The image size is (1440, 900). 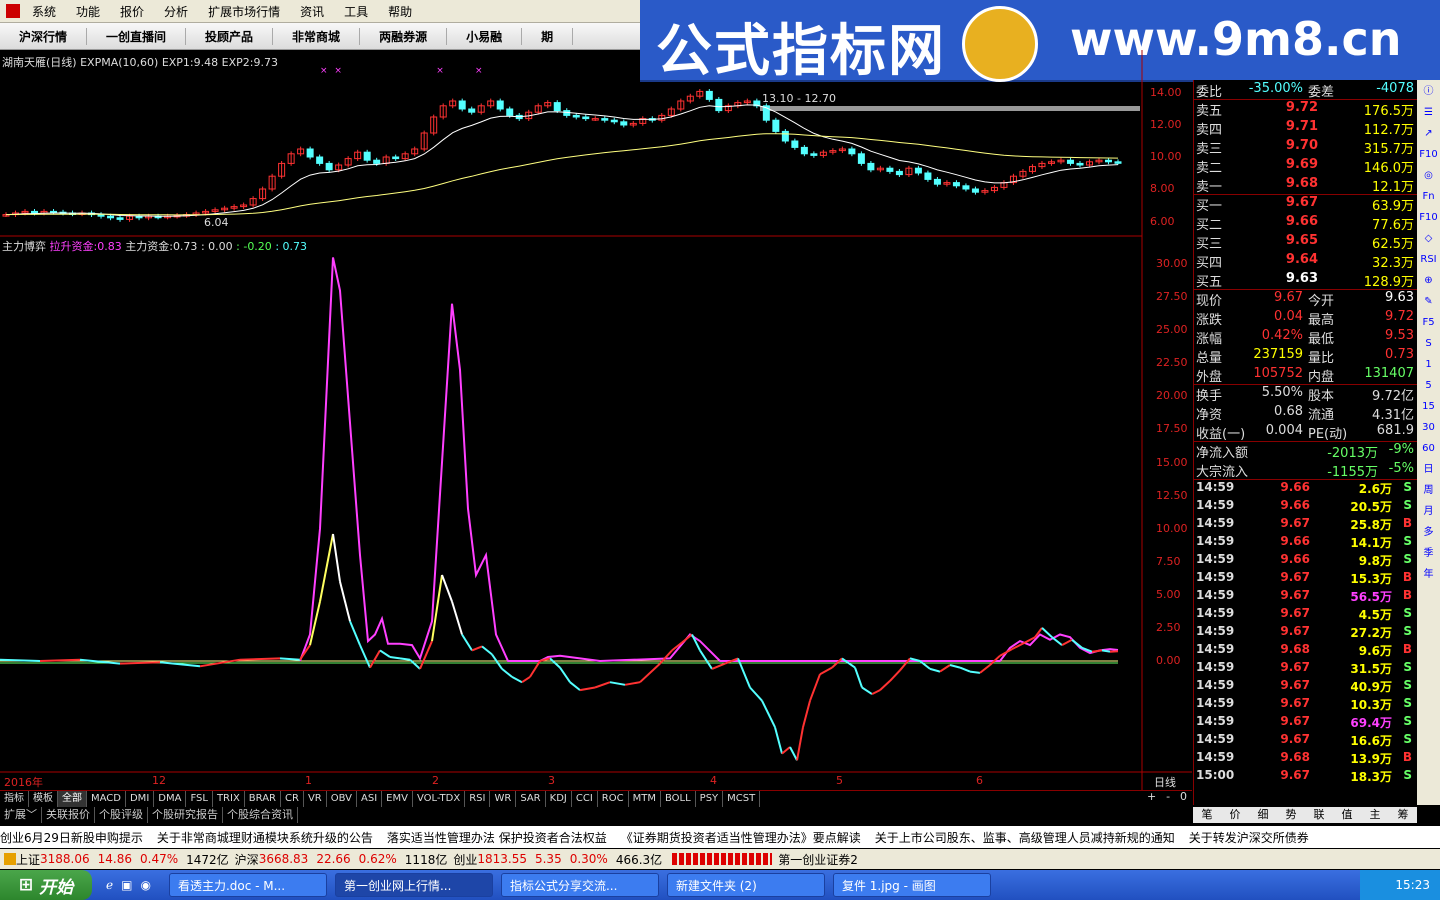 What do you see at coordinates (315, 799) in the screenshot?
I see `indicator-tab-vr: VR` at bounding box center [315, 799].